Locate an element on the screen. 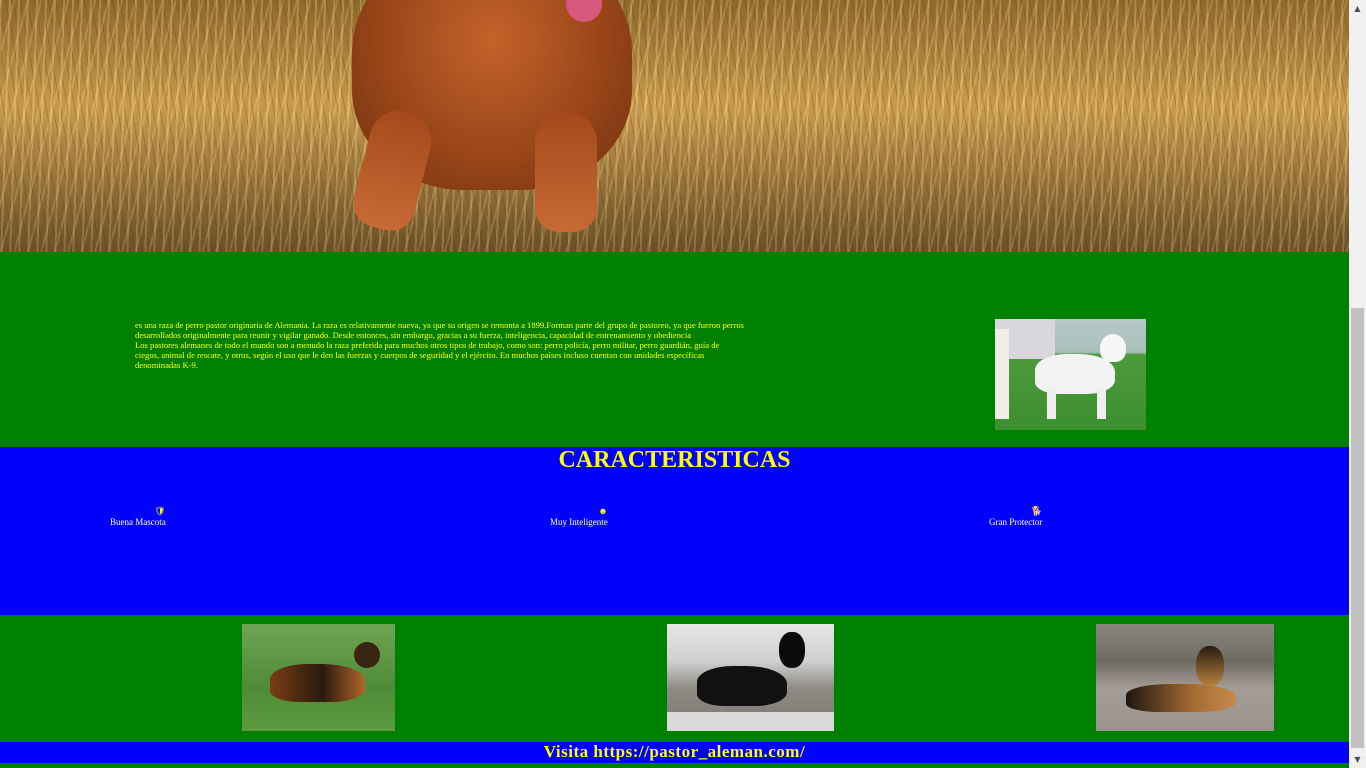 The height and width of the screenshot is (768, 1366). scrollbar-thumb is located at coordinates (1357, 528).